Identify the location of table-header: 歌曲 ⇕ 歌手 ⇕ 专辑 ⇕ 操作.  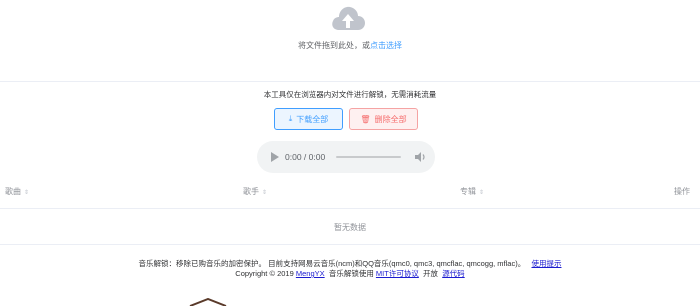
(350, 191).